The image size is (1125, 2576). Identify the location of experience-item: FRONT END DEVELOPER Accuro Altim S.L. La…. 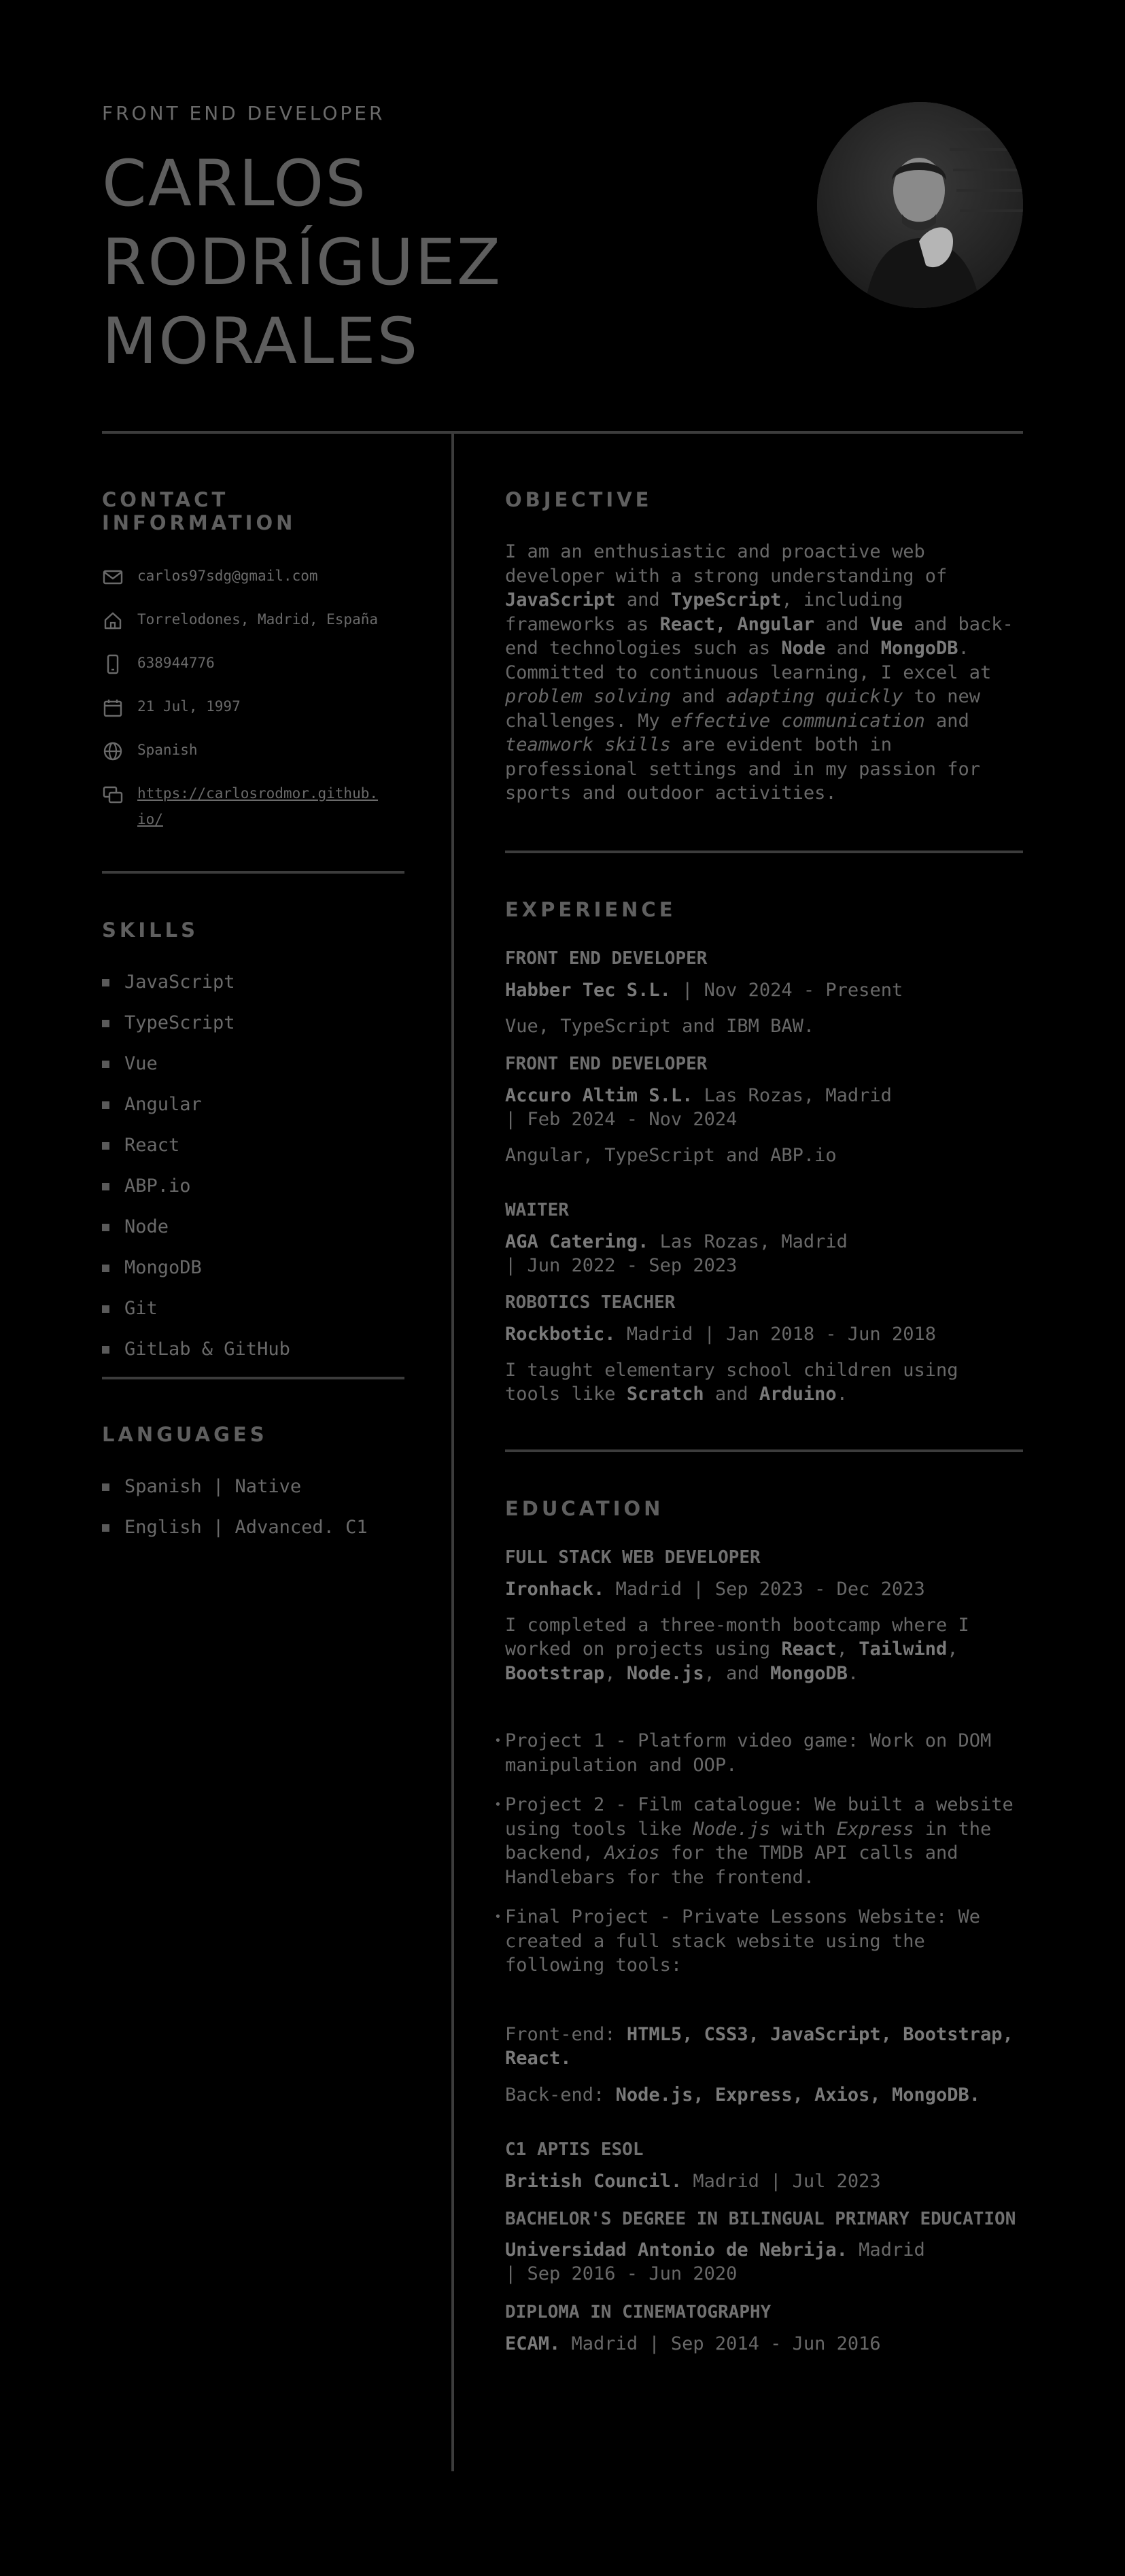
(764, 1109).